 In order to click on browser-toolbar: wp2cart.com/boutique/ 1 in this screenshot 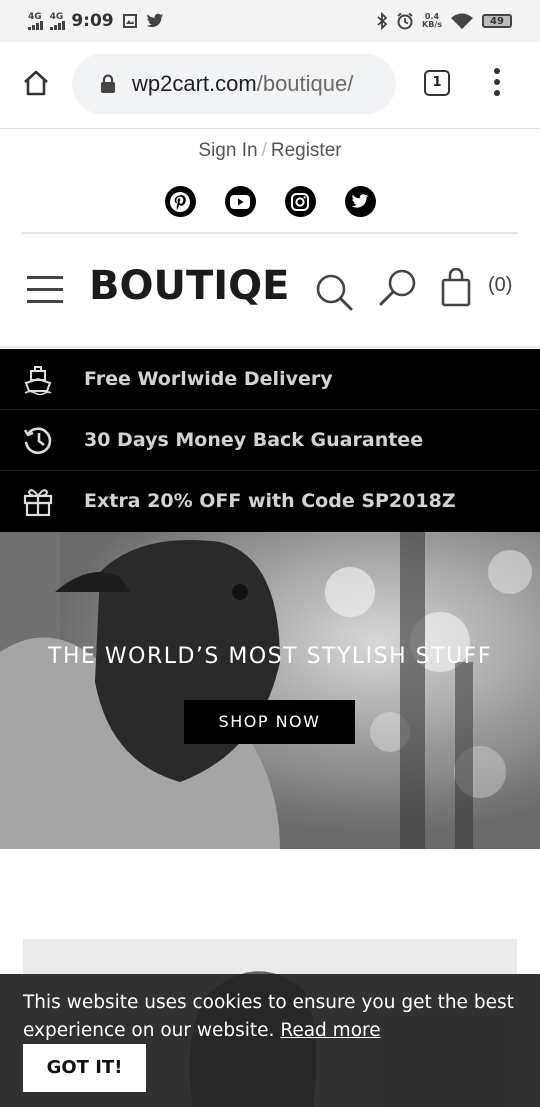, I will do `click(270, 85)`.